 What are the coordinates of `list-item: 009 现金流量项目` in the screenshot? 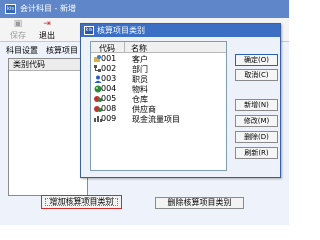 It's located at (158, 119).